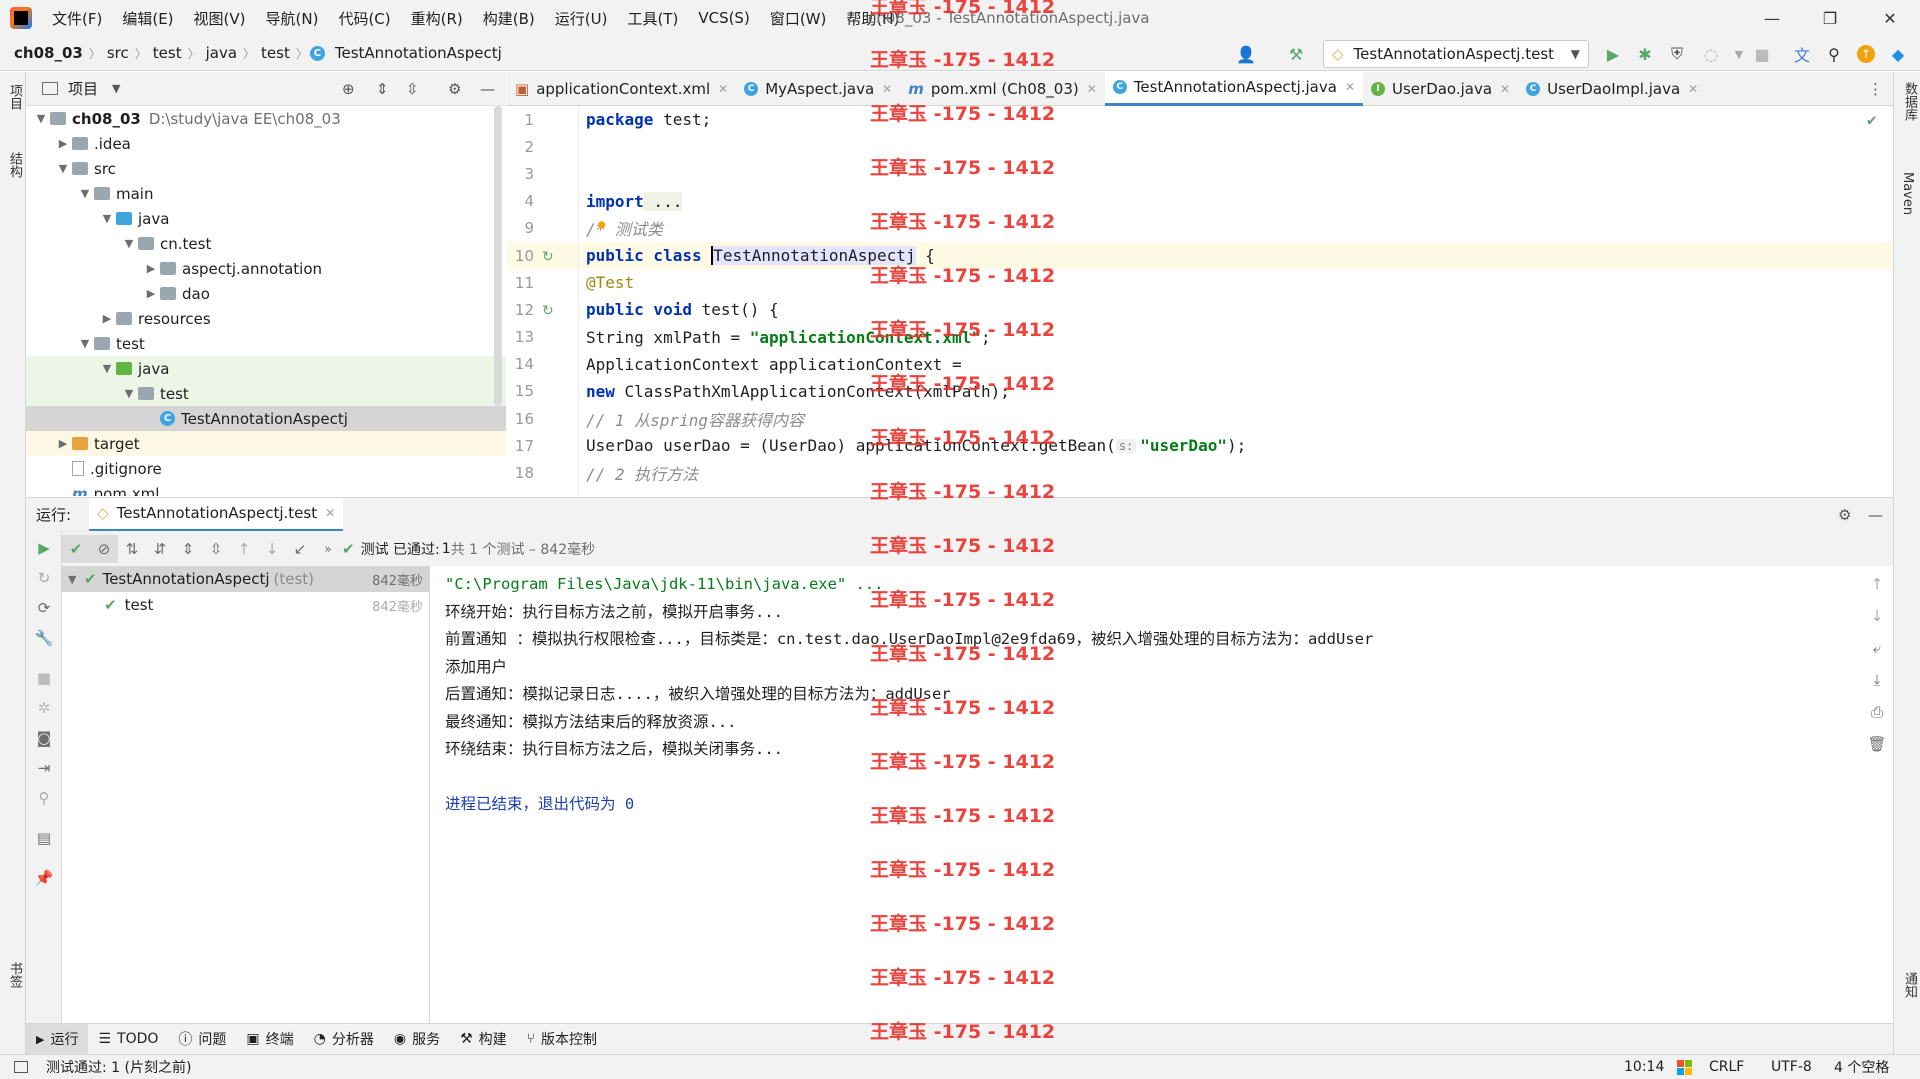 Image resolution: width=1920 pixels, height=1079 pixels. Describe the element at coordinates (498, 256) in the screenshot. I see `tree-scrollbar` at that location.